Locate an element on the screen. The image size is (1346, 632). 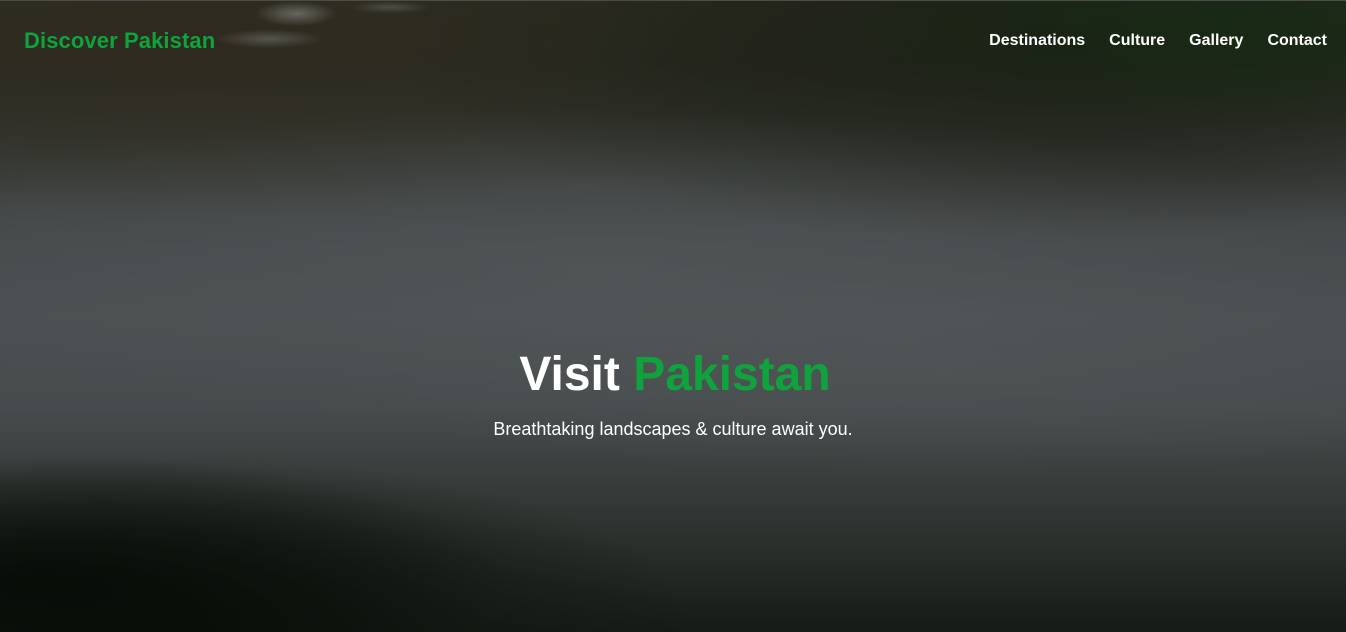
nav-link-gallery: Gallery is located at coordinates (1216, 40).